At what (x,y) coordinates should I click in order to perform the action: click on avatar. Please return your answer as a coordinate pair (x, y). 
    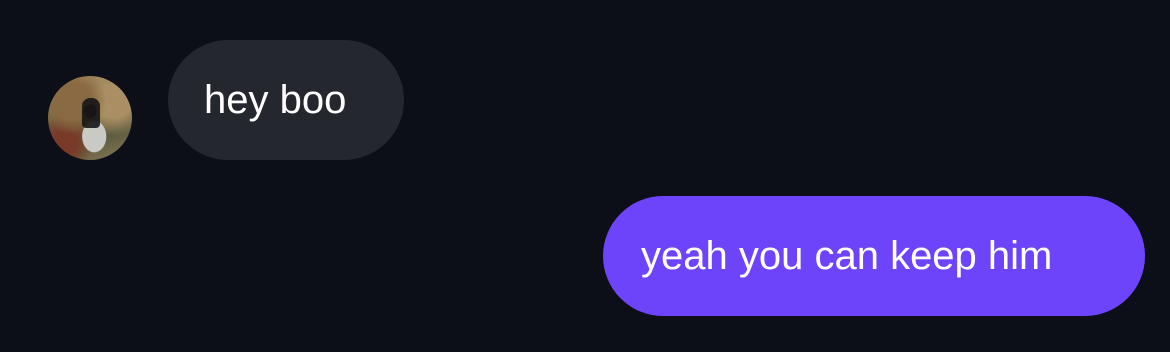
    Looking at the image, I should click on (90, 118).